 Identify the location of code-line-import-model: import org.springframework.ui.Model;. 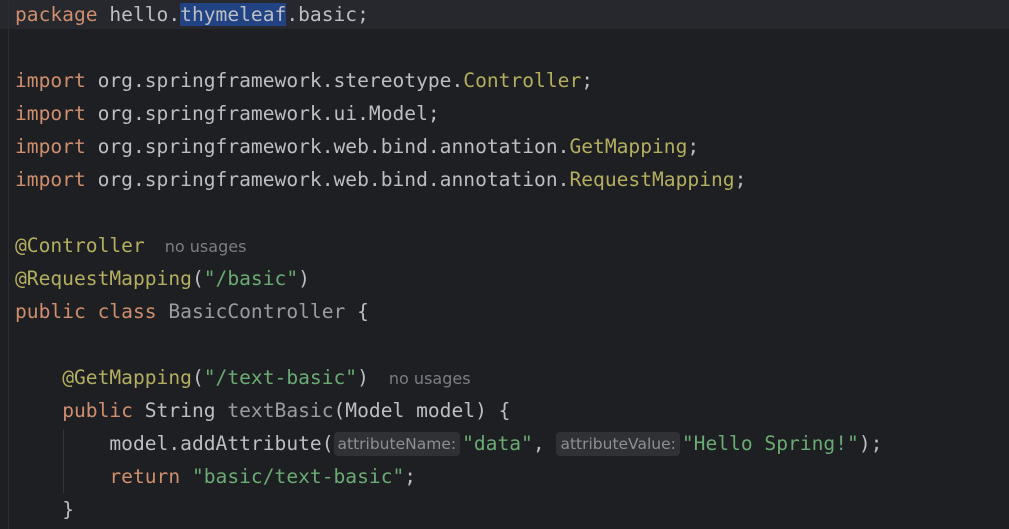
(227, 113).